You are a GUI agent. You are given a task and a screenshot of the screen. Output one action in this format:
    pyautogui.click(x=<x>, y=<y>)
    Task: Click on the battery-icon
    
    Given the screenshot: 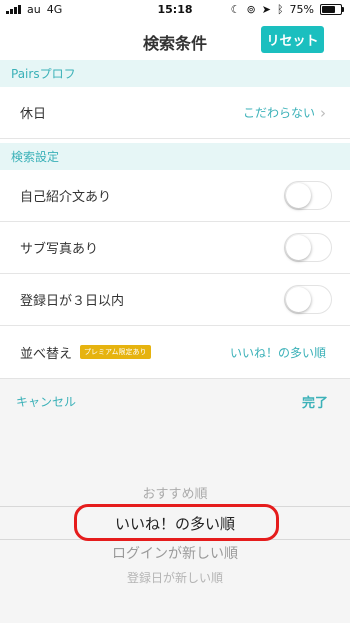 What is the action you would take?
    pyautogui.click(x=332, y=9)
    